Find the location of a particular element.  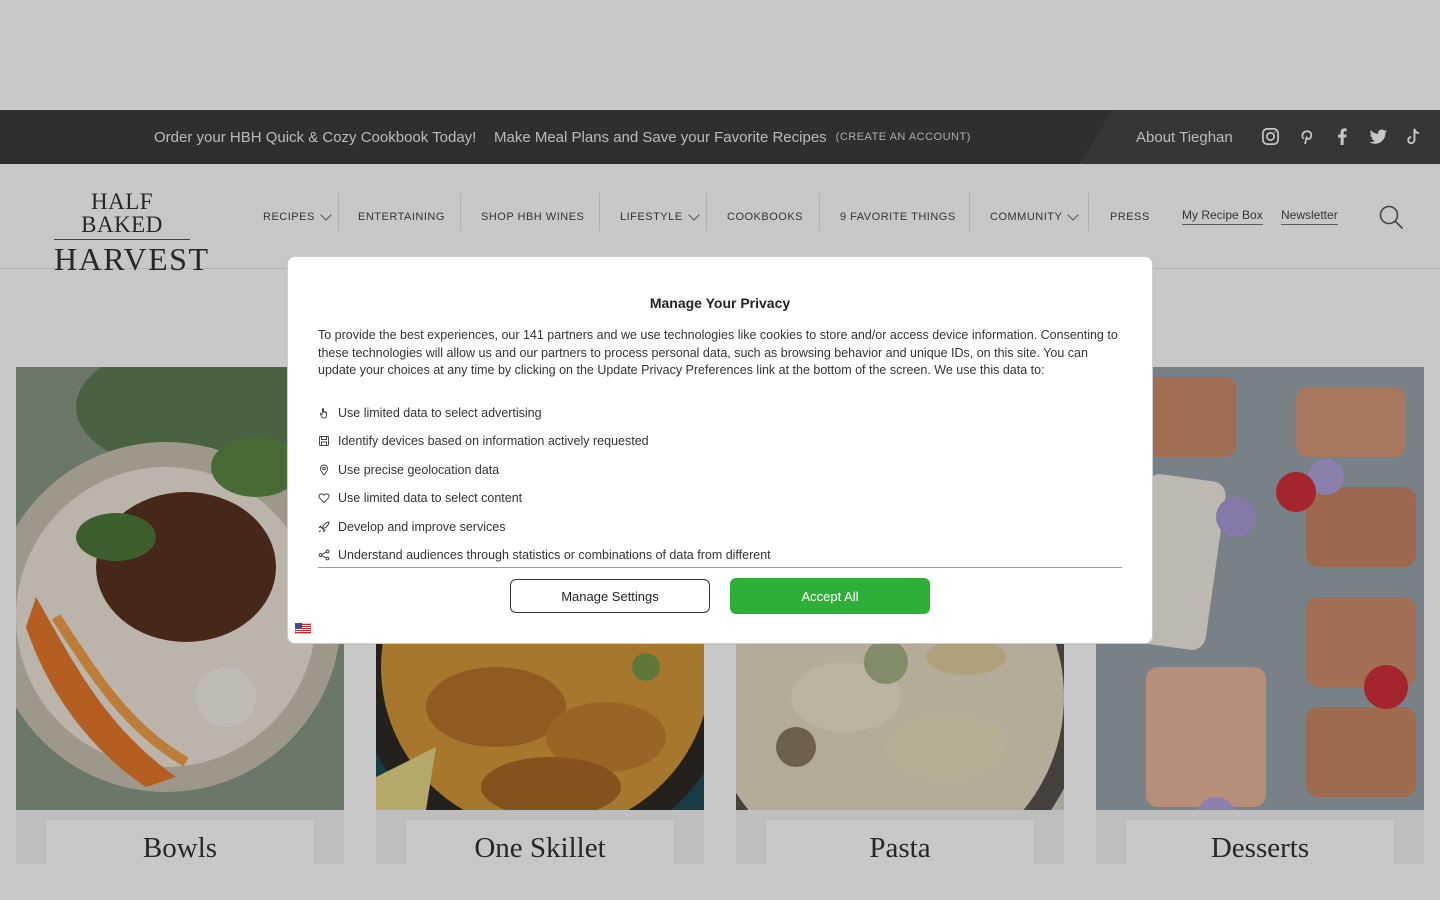

purpose-item: Use limited data to select advertising is located at coordinates (430, 413).